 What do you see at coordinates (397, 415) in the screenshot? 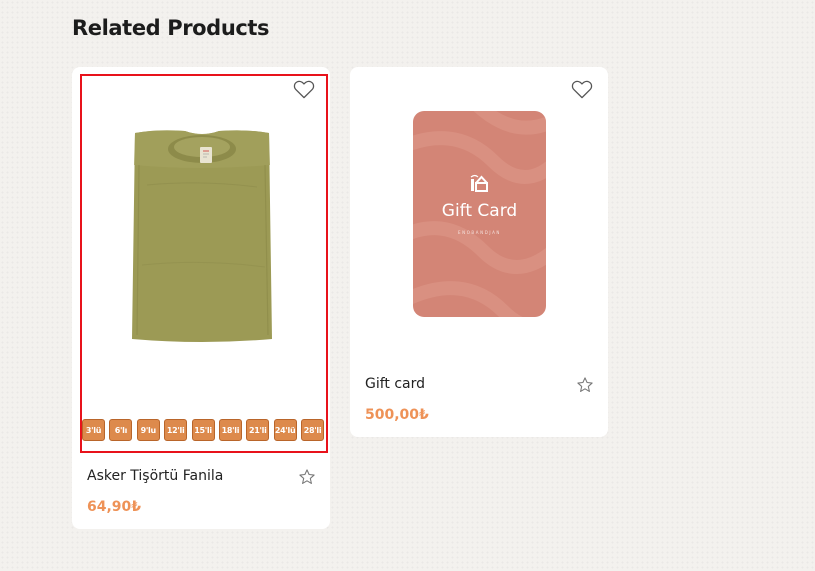
I see `product-price: 500,00₺` at bounding box center [397, 415].